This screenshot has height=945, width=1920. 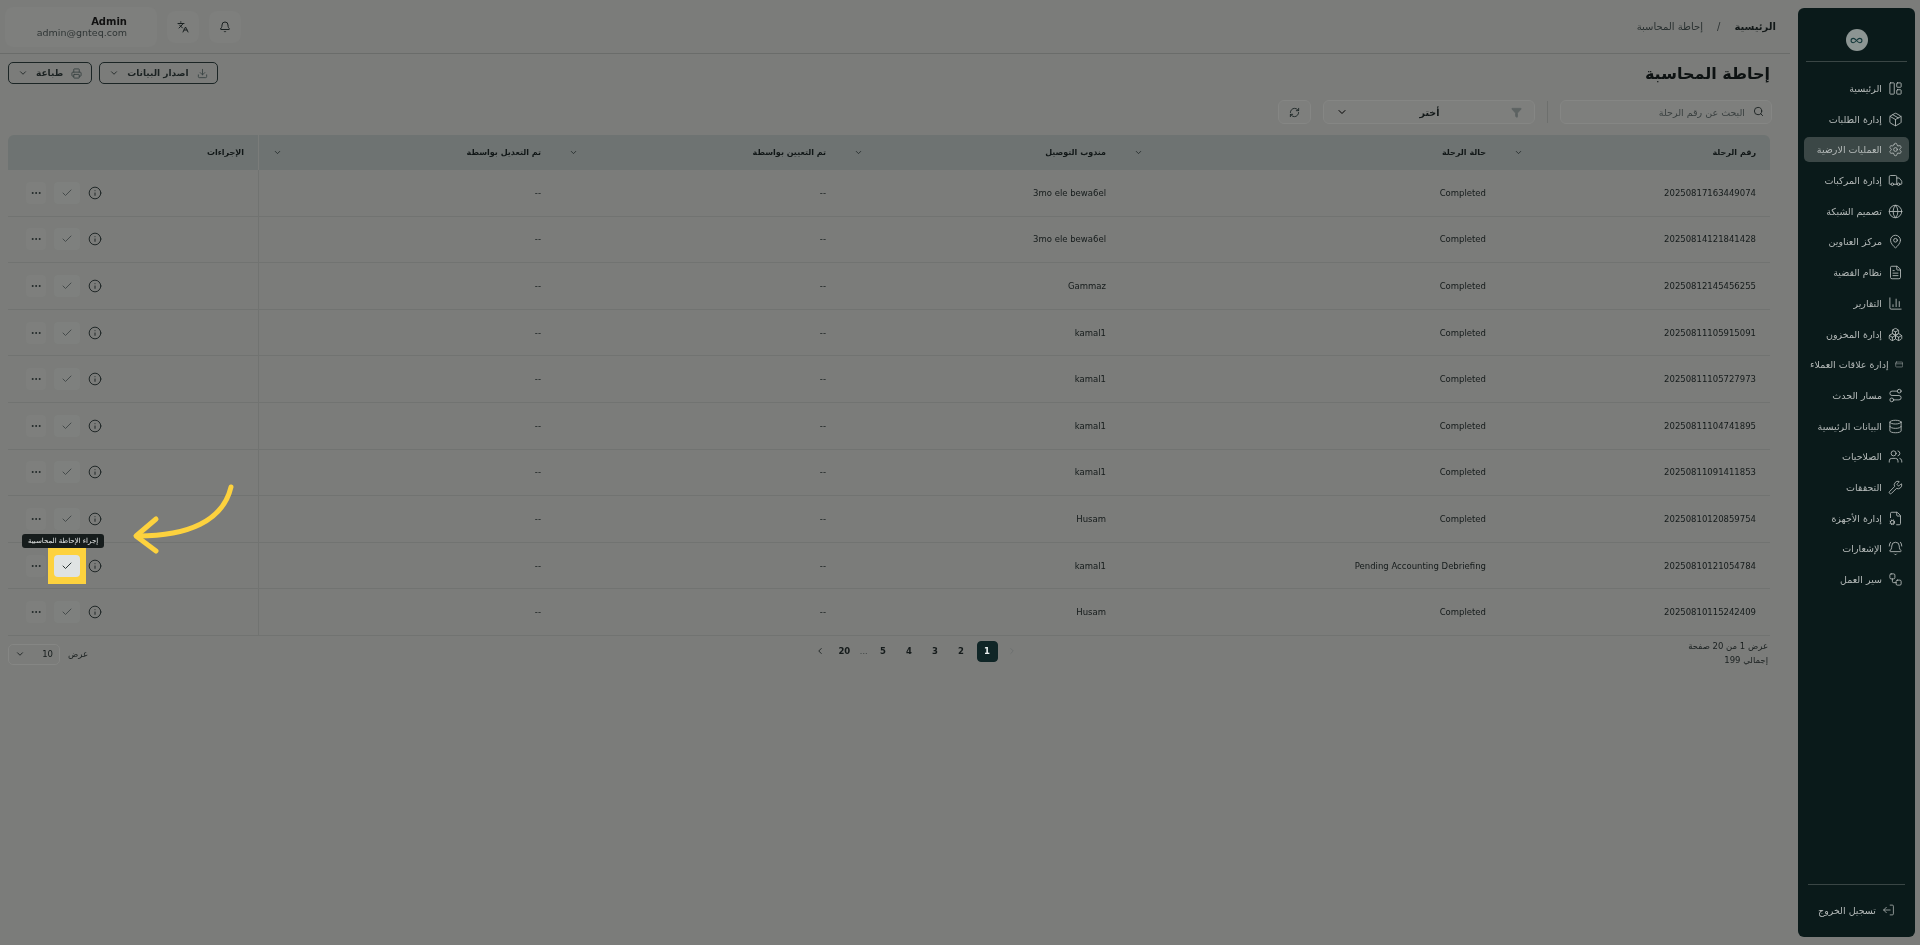 What do you see at coordinates (1710, 472) in the screenshot?
I see `trip-number: 20250811091411853` at bounding box center [1710, 472].